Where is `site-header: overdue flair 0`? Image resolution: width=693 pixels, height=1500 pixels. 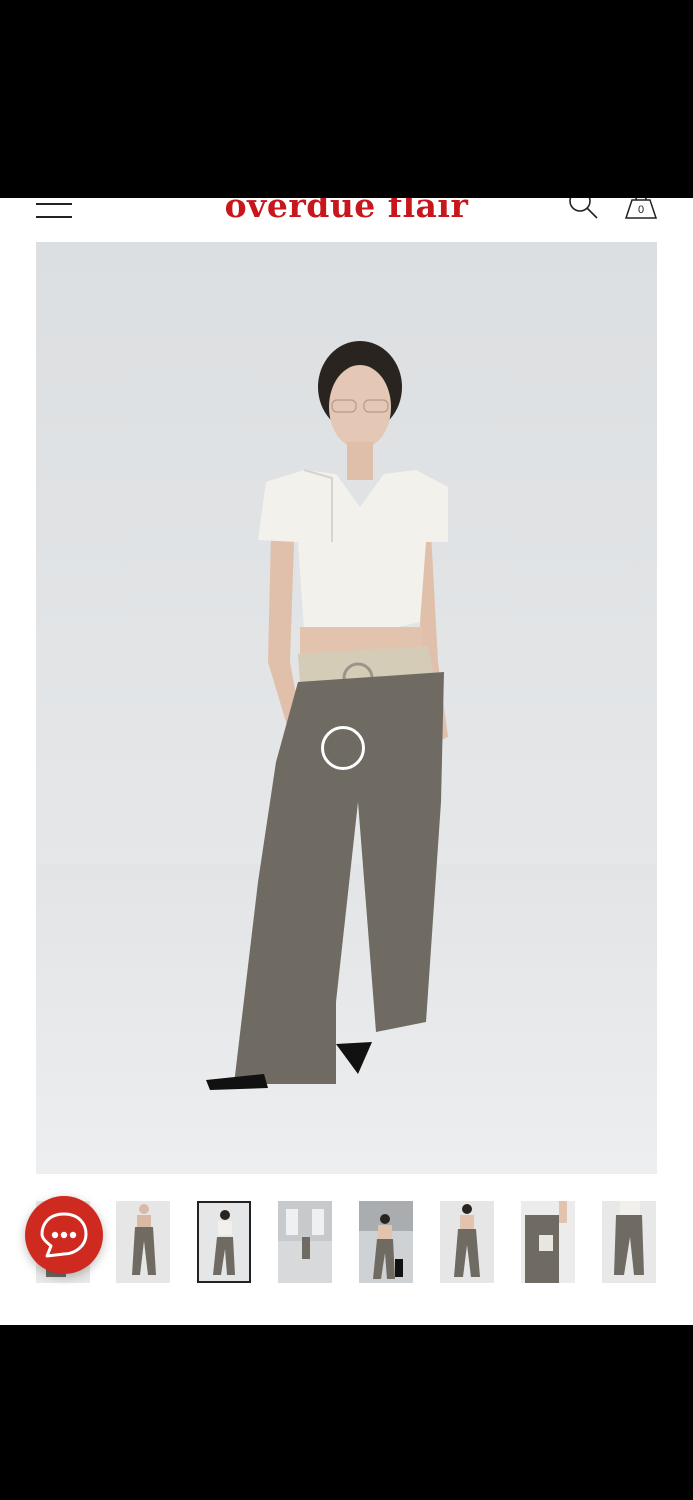 site-header: overdue flair 0 is located at coordinates (346, 218).